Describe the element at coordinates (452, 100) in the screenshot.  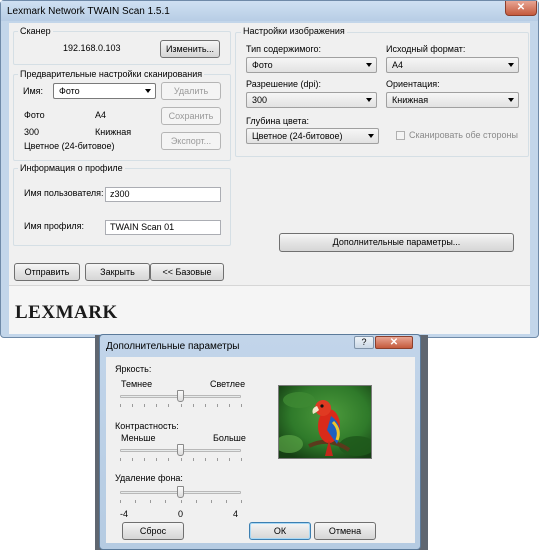
I see `orientation-dropdown: Книжная` at that location.